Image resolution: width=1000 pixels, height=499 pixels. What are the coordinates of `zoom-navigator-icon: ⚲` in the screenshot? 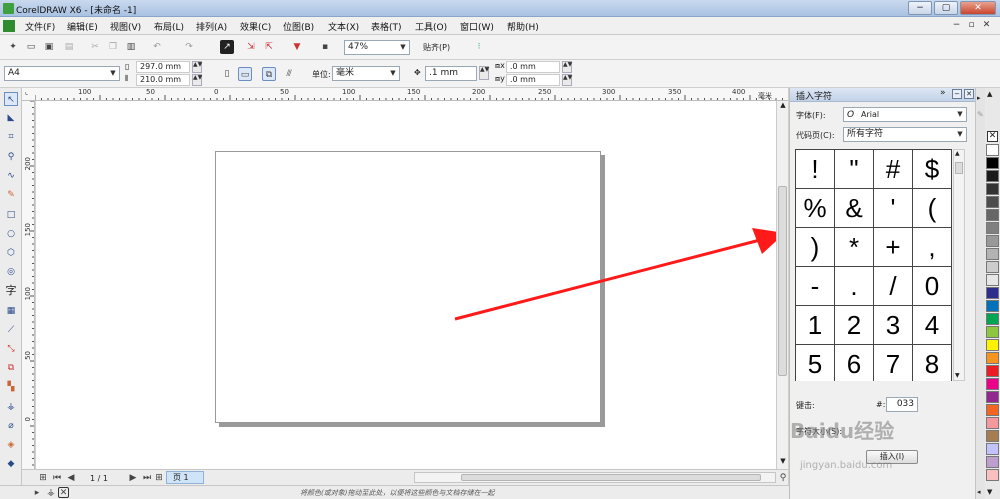 It's located at (783, 478).